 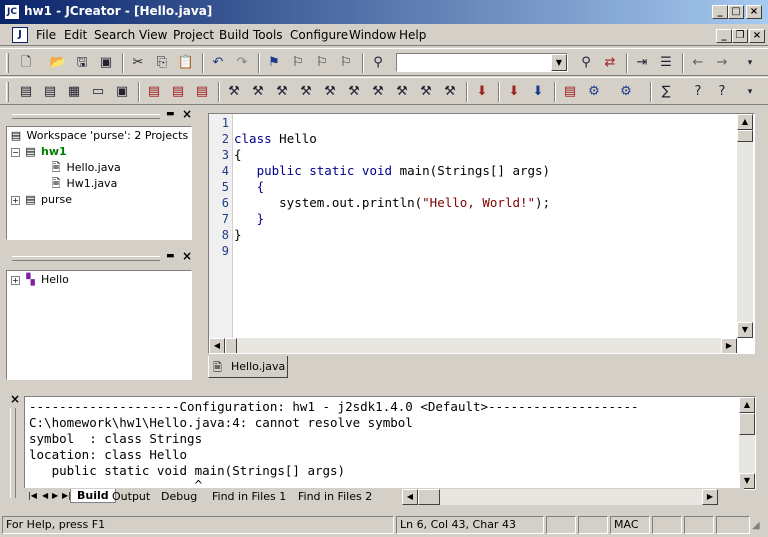 What do you see at coordinates (642, 63) in the screenshot?
I see `indent-icon: ⇥` at bounding box center [642, 63].